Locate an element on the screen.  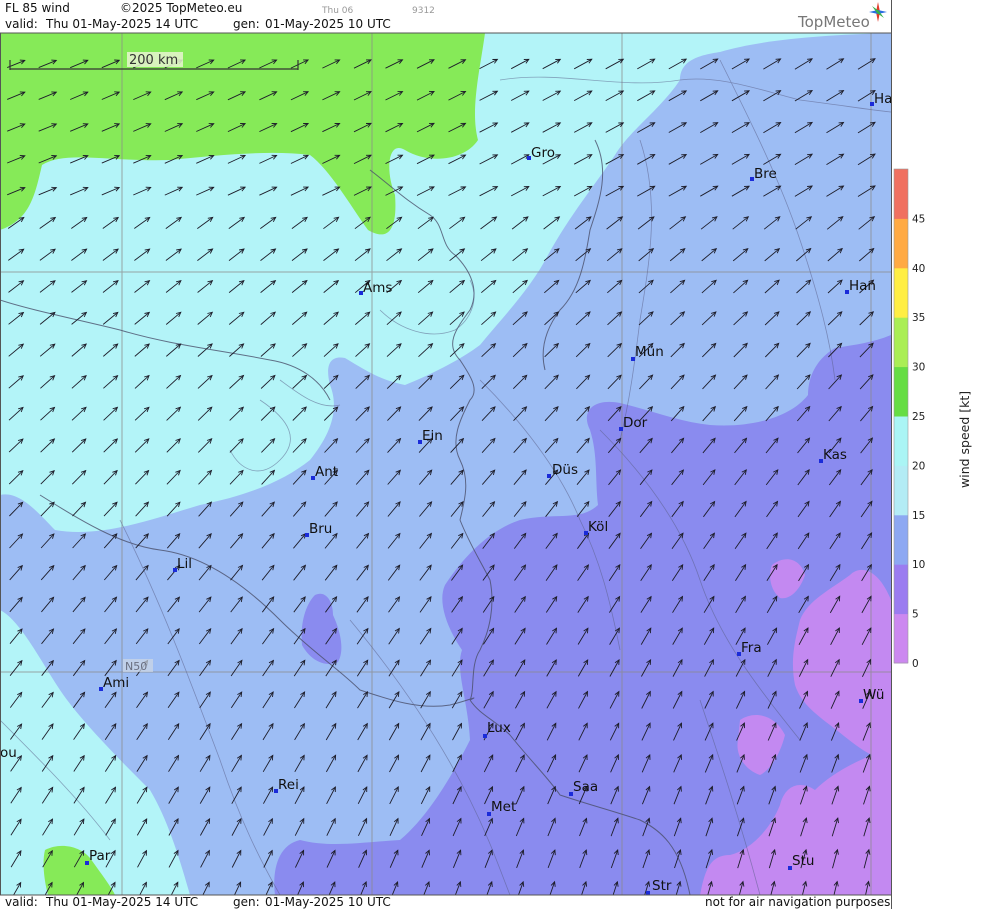
city-label: Ams is located at coordinates (377, 288).